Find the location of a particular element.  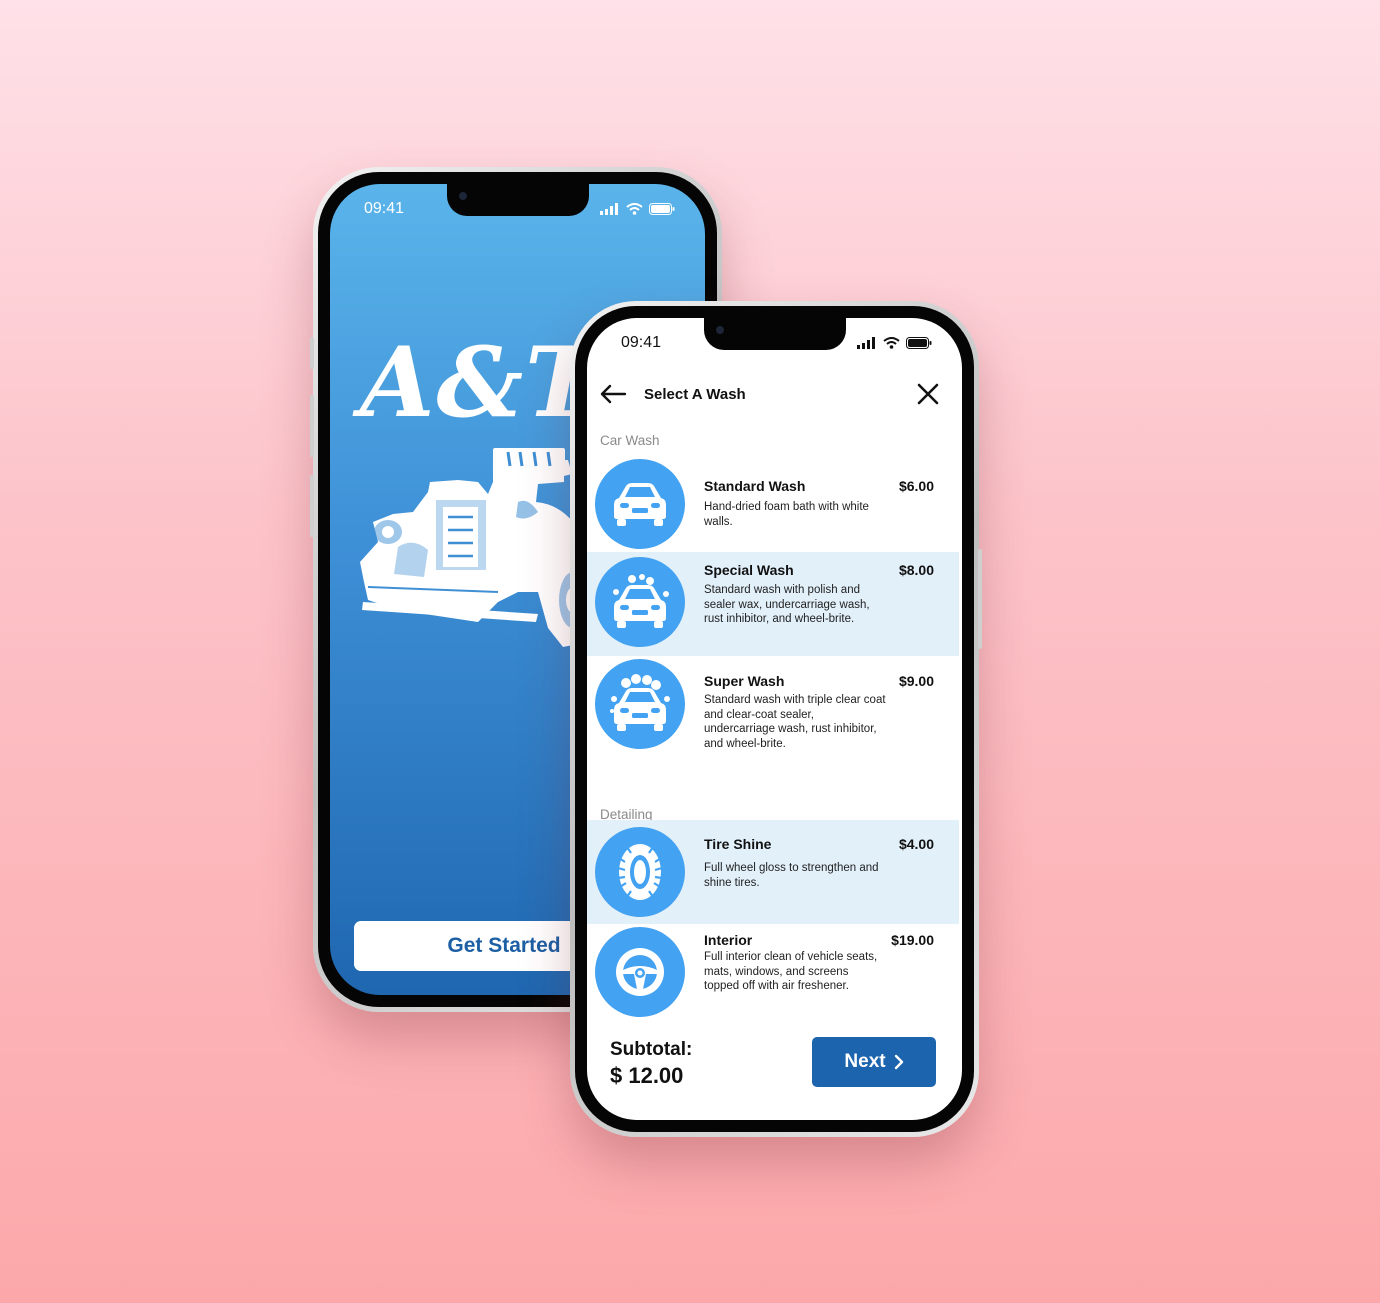

item-name: Special Wash is located at coordinates (749, 570).